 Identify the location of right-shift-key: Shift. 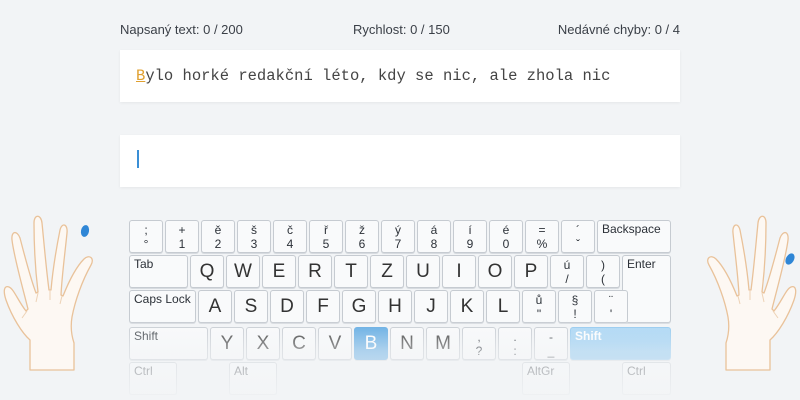
(620, 343).